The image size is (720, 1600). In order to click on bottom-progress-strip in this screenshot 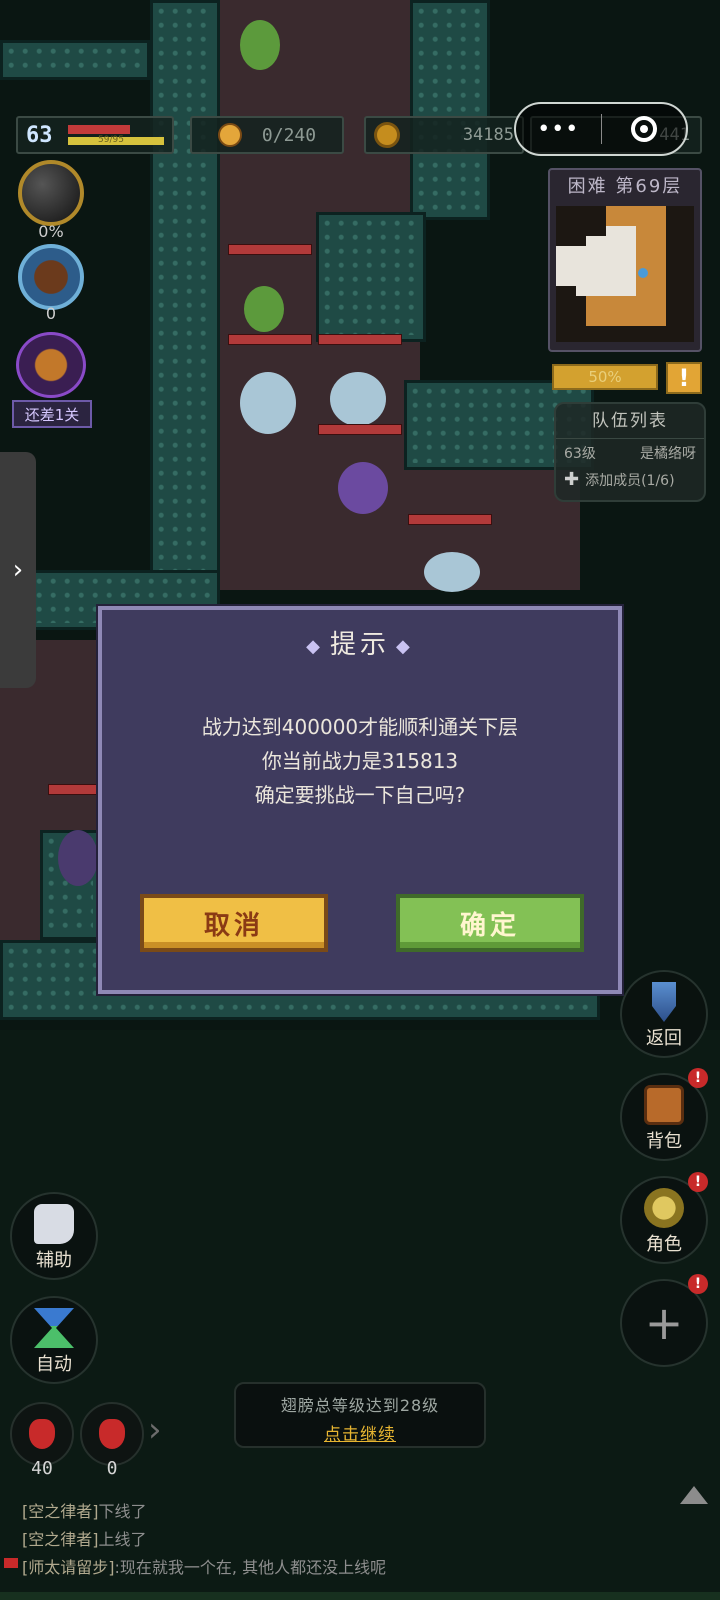, I will do `click(360, 1596)`.